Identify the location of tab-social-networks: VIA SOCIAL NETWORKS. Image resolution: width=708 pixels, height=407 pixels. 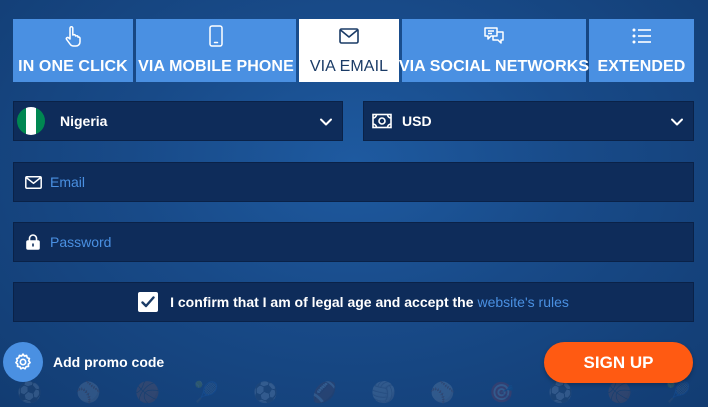
(494, 50).